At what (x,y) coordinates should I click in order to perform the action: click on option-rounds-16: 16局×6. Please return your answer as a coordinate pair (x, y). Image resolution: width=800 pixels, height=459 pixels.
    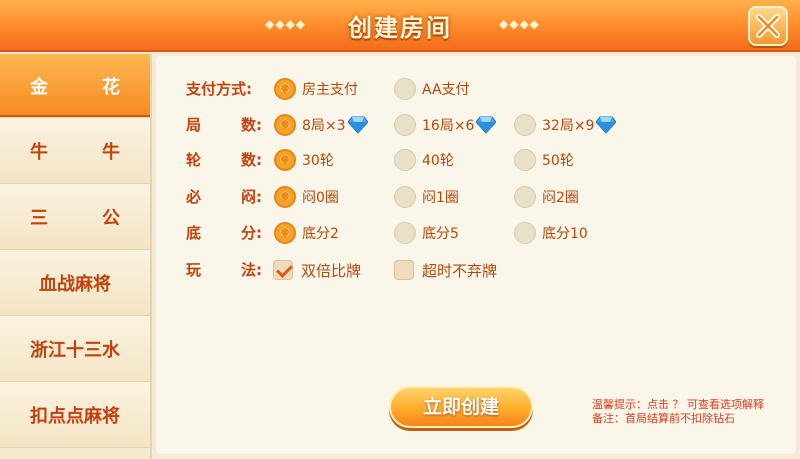
    Looking at the image, I should click on (445, 125).